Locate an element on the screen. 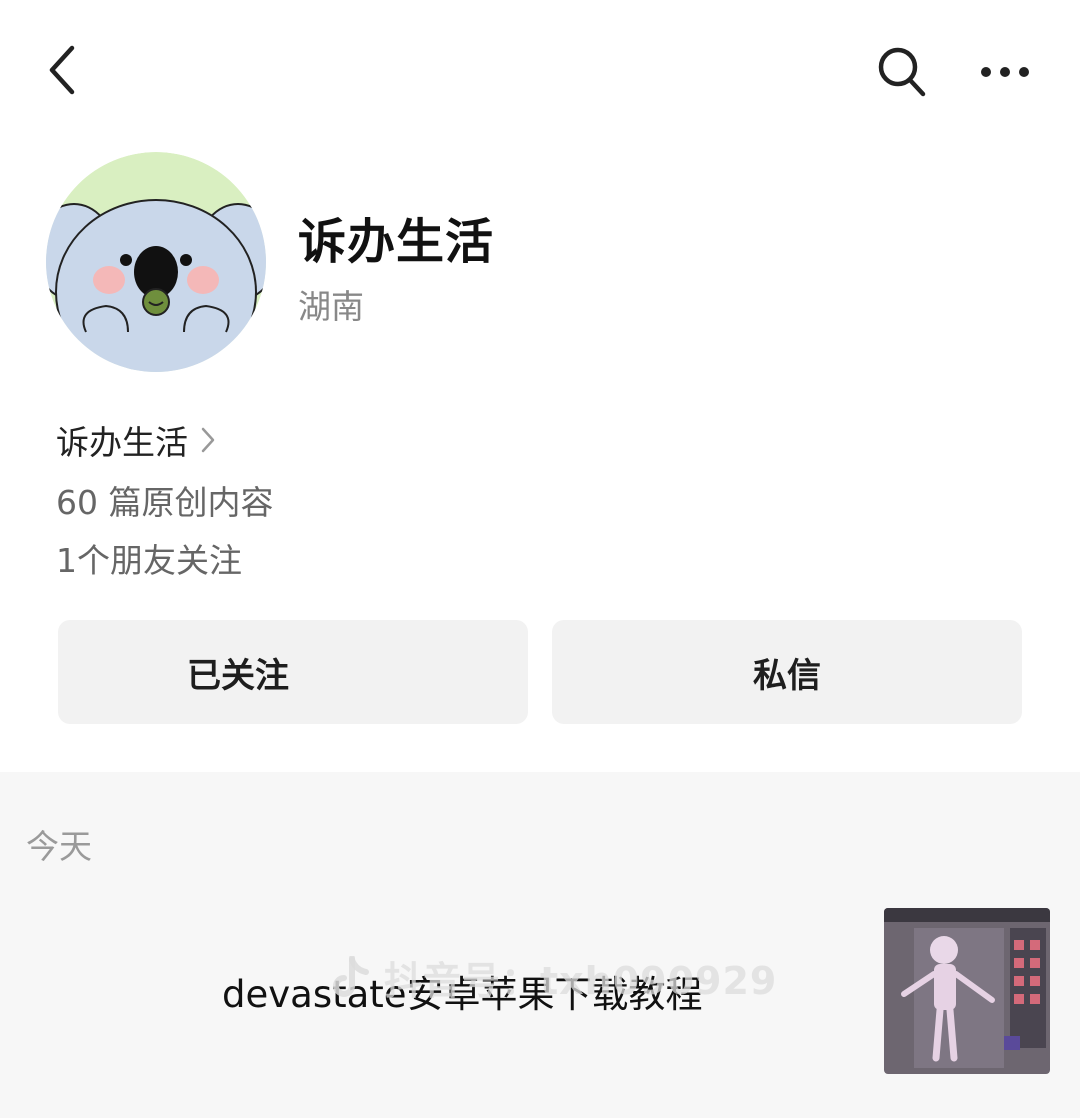 Image resolution: width=1080 pixels, height=1118 pixels. more-button is located at coordinates (1005, 72).